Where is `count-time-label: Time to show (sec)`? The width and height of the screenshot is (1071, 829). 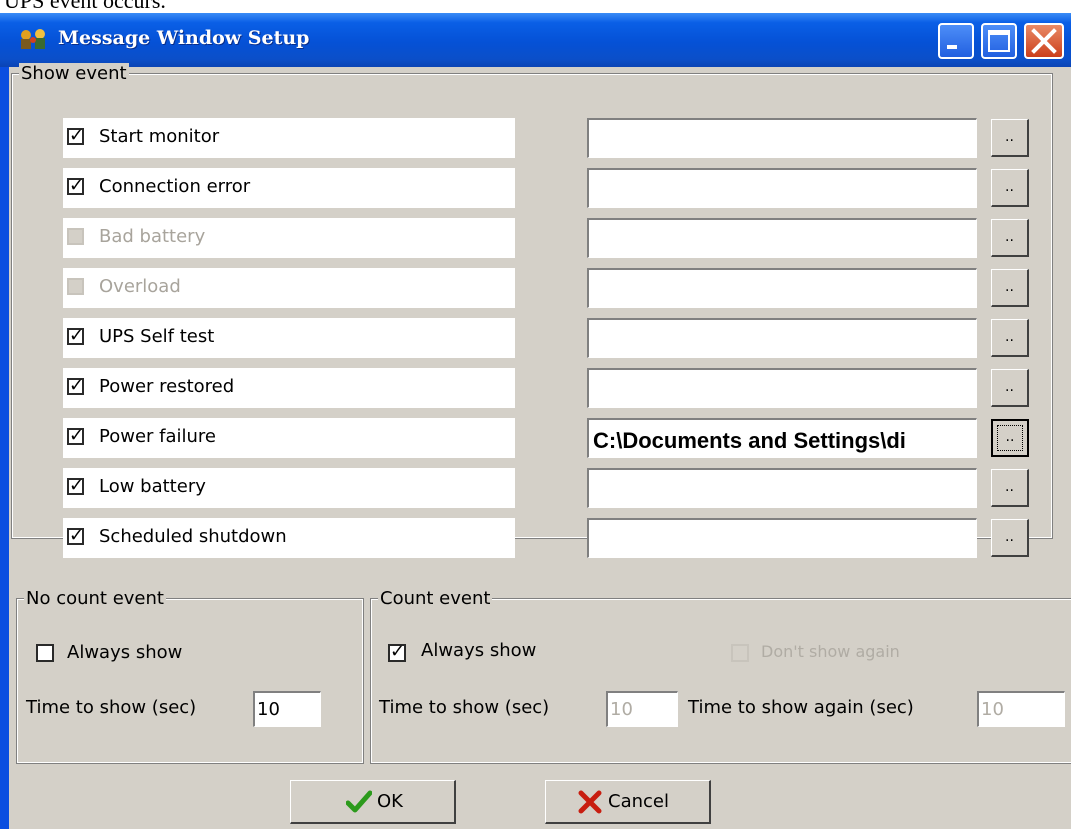
count-time-label: Time to show (sec) is located at coordinates (464, 707).